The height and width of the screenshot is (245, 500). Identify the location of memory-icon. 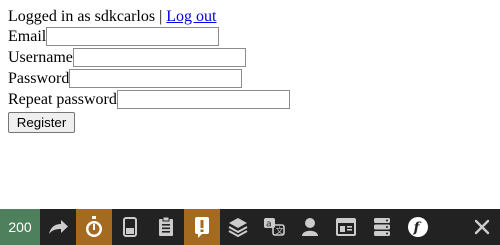
(130, 227).